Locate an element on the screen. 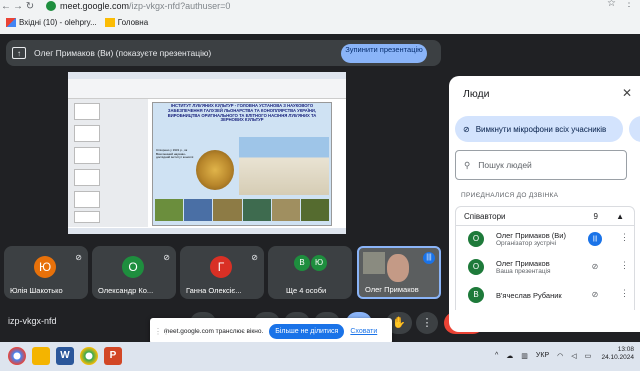 The width and height of the screenshot is (640, 371). chrome-profile-icon is located at coordinates (89, 356).